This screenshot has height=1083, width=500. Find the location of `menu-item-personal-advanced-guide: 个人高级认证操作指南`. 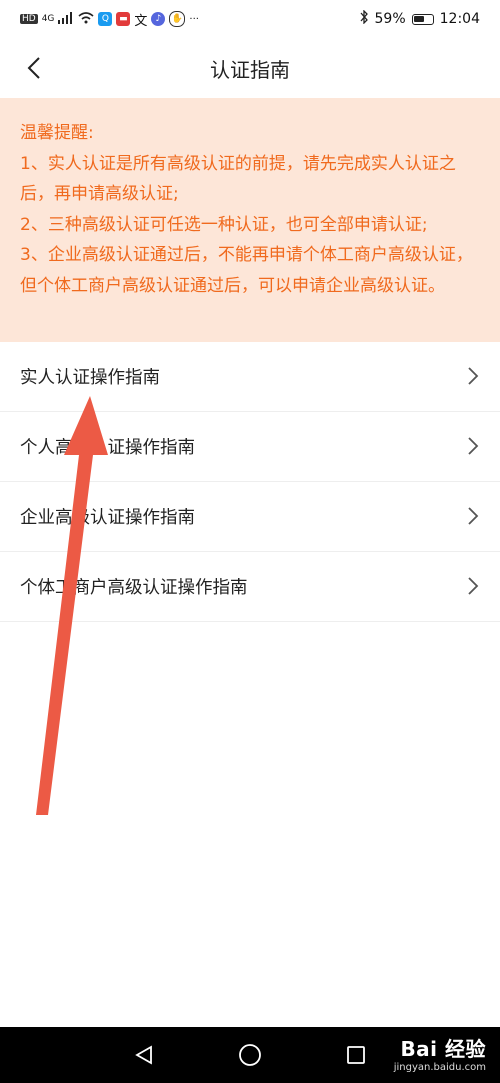

menu-item-personal-advanced-guide: 个人高级认证操作指南 is located at coordinates (250, 447).